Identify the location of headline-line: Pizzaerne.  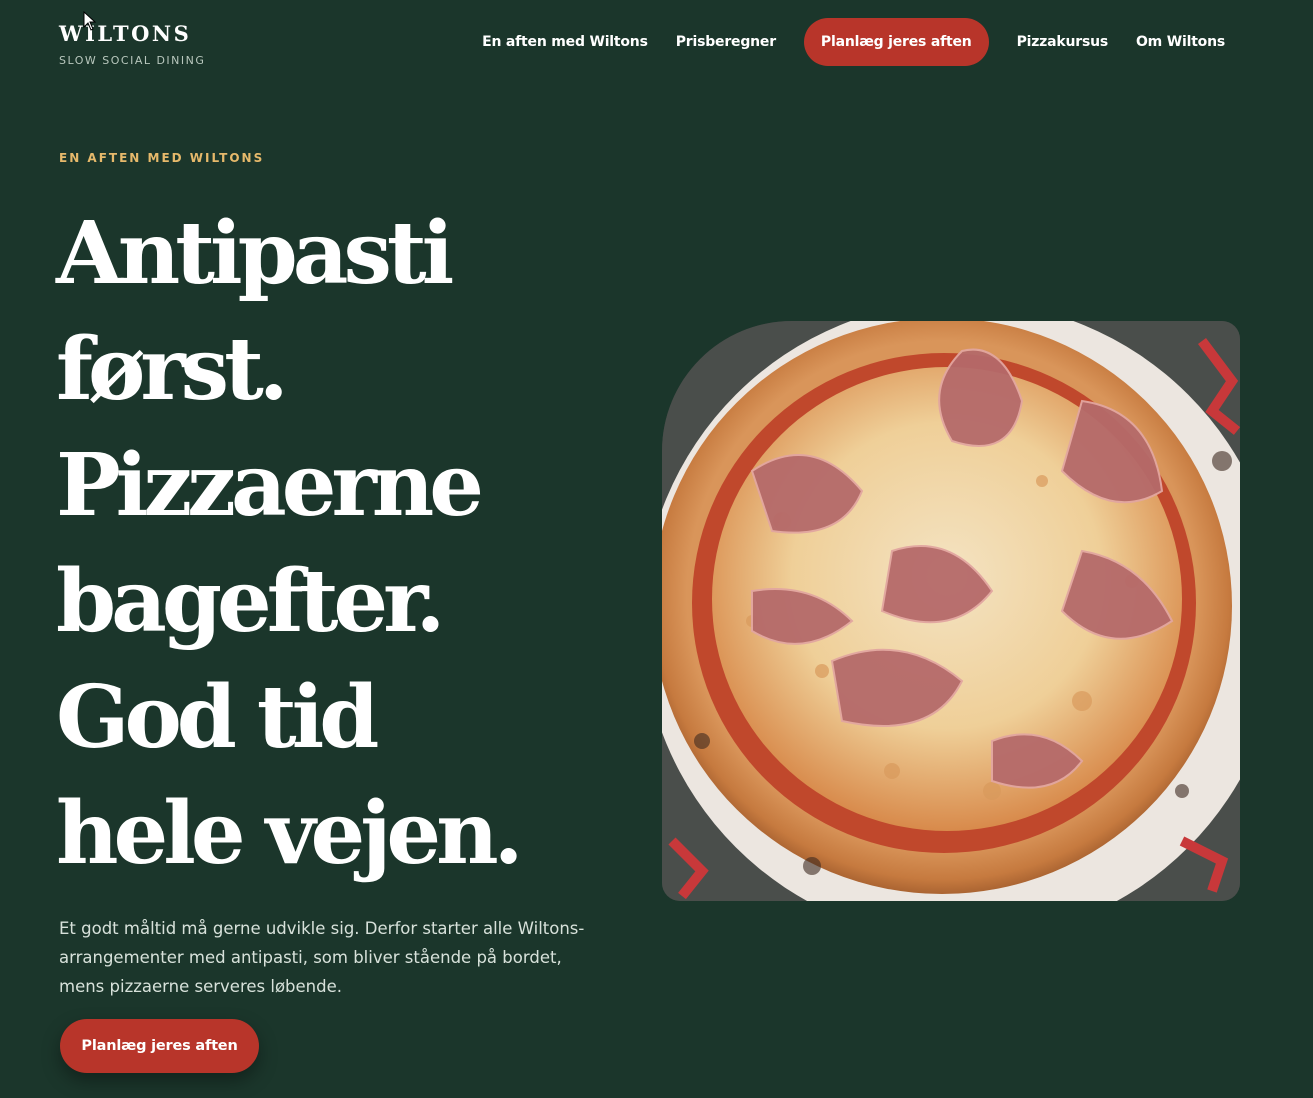
(270, 485).